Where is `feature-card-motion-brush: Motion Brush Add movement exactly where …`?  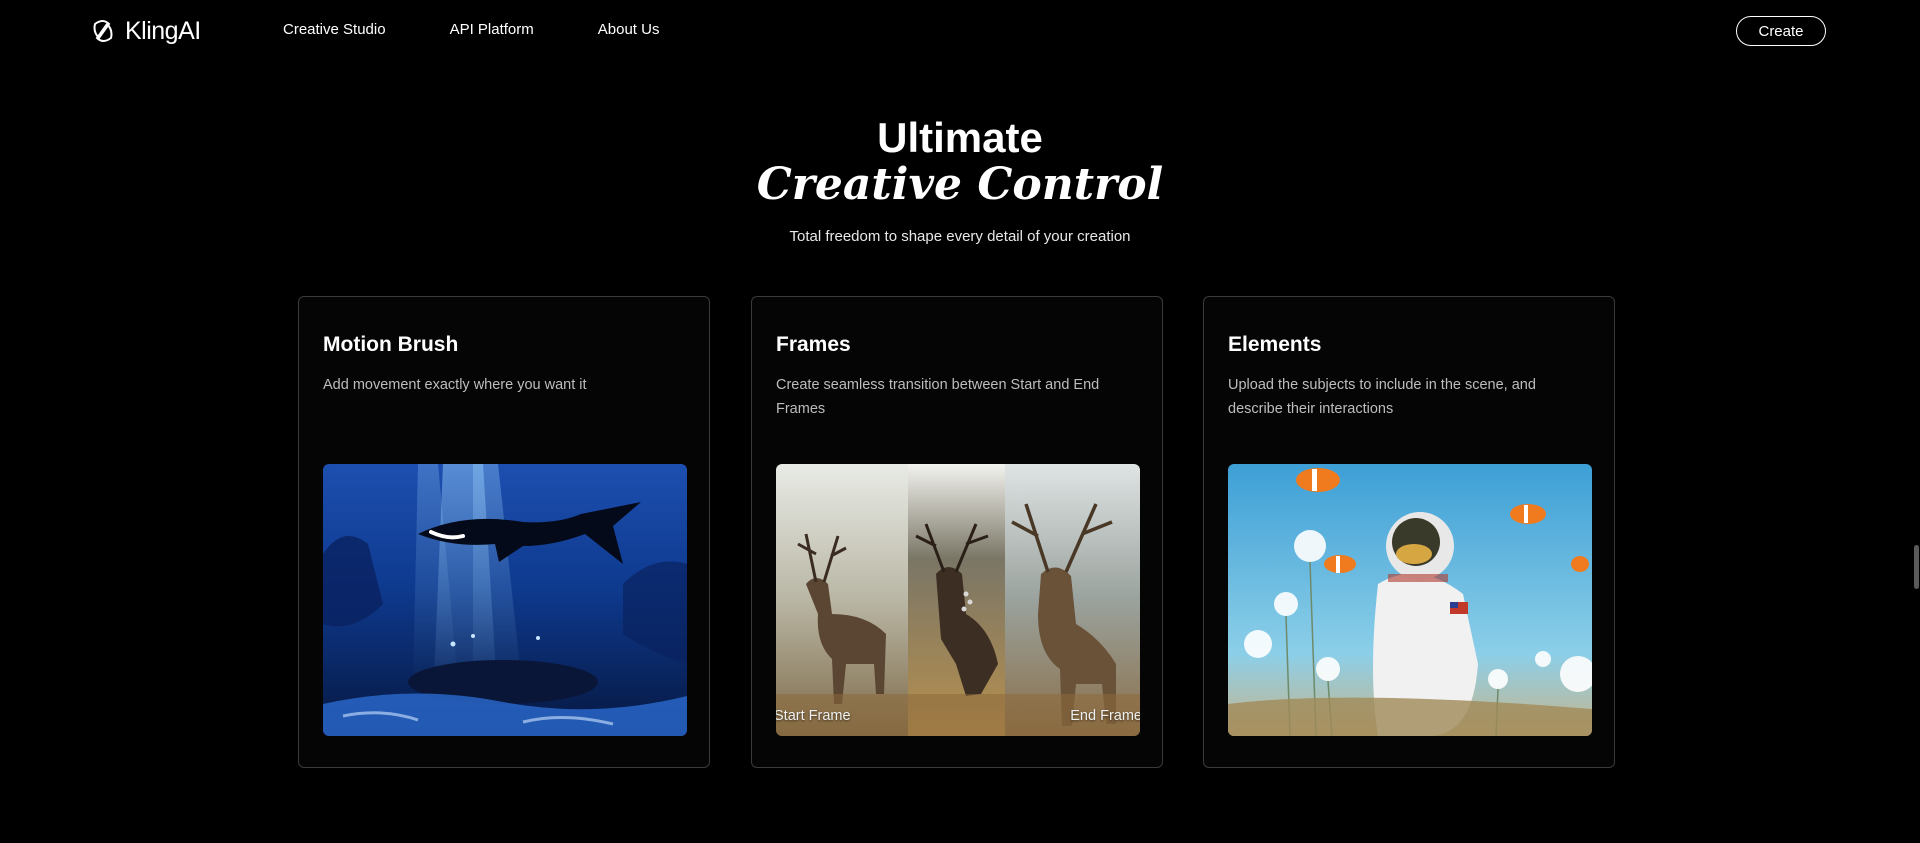 feature-card-motion-brush: Motion Brush Add movement exactly where … is located at coordinates (504, 532).